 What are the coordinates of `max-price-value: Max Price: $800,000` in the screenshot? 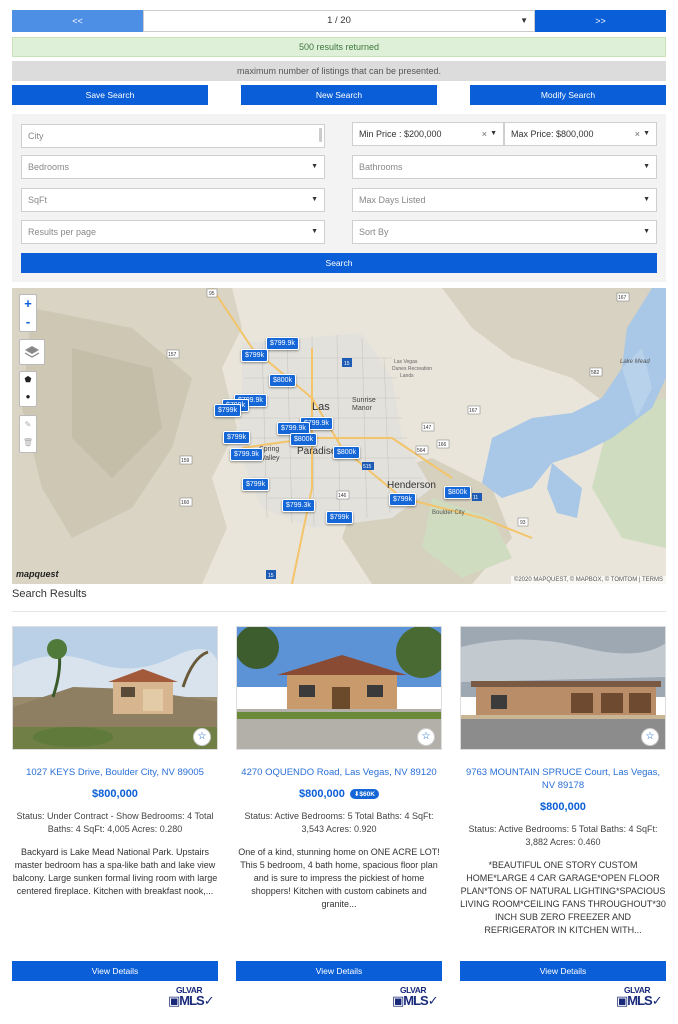 It's located at (552, 134).